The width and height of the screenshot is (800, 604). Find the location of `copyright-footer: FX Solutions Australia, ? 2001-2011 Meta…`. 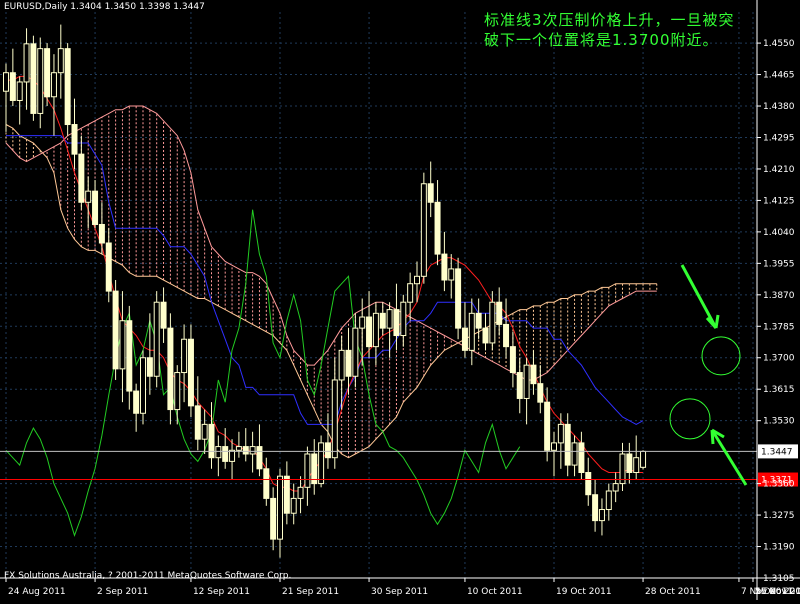

copyright-footer: FX Solutions Australia, ? 2001-2011 Meta… is located at coordinates (148, 576).